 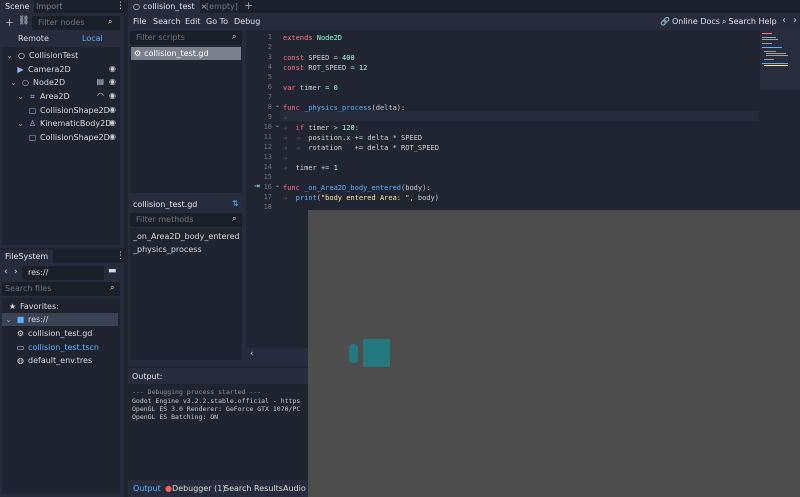 I want to click on tree-node-node2d: ⌄ ○ Node2D, so click(x=33, y=82).